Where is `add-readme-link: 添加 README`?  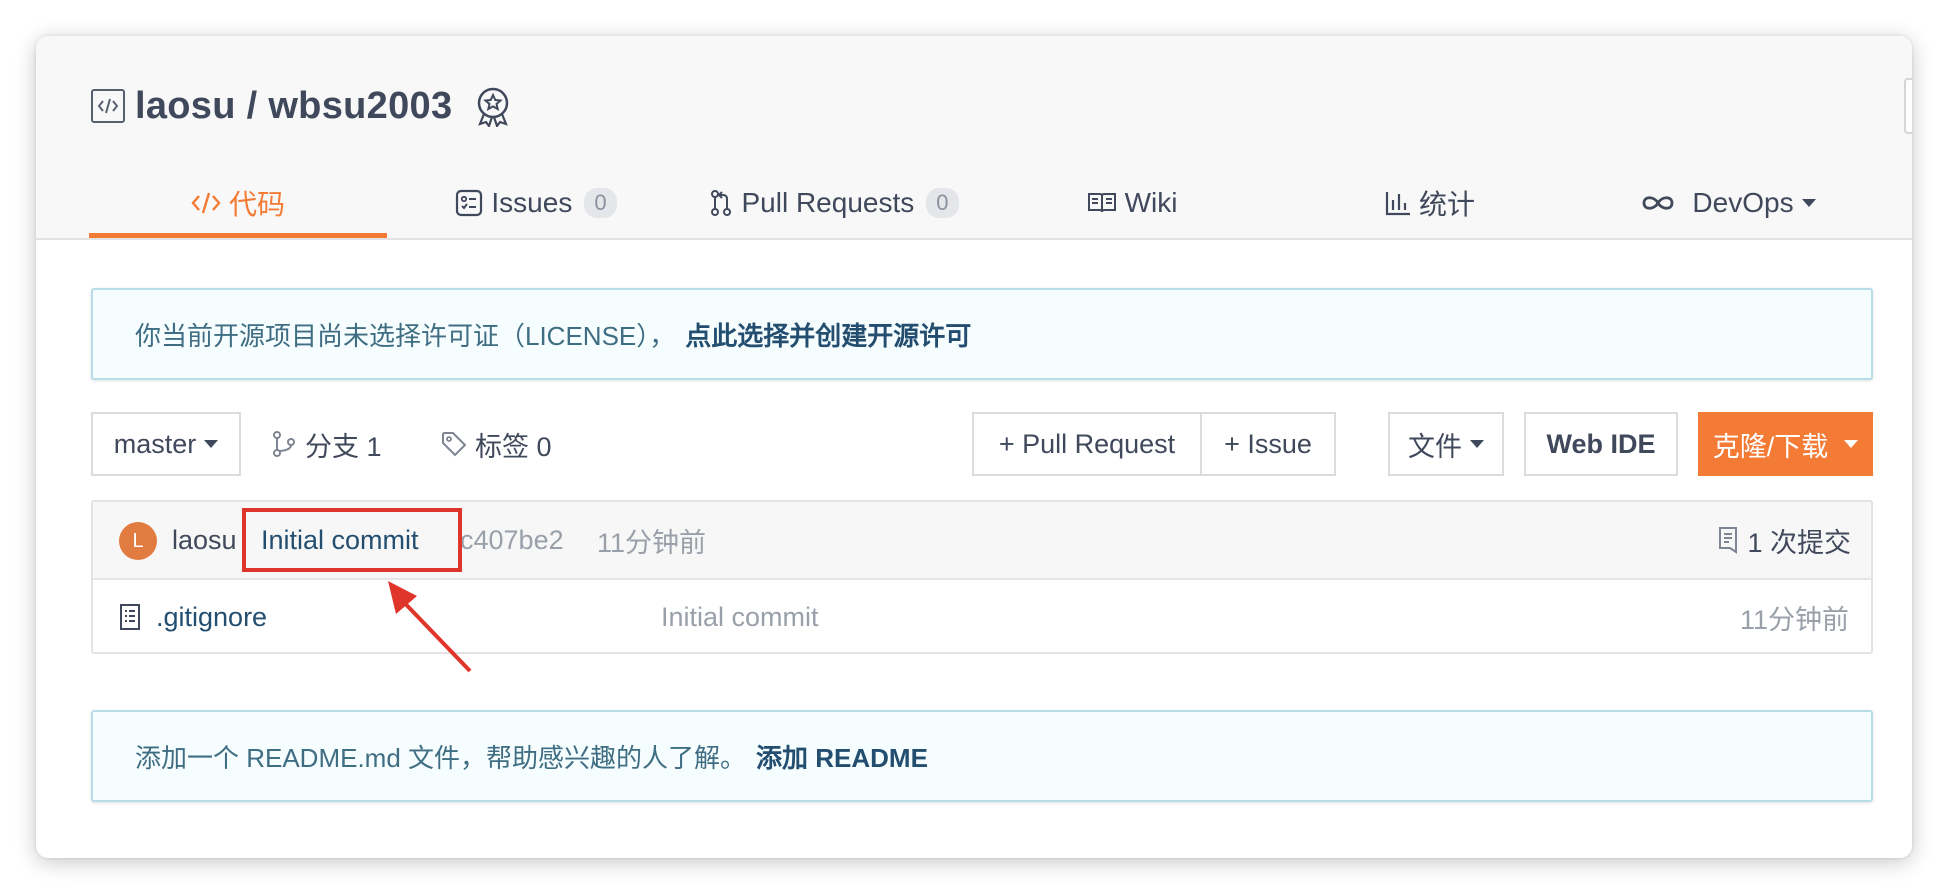 add-readme-link: 添加 README is located at coordinates (842, 756).